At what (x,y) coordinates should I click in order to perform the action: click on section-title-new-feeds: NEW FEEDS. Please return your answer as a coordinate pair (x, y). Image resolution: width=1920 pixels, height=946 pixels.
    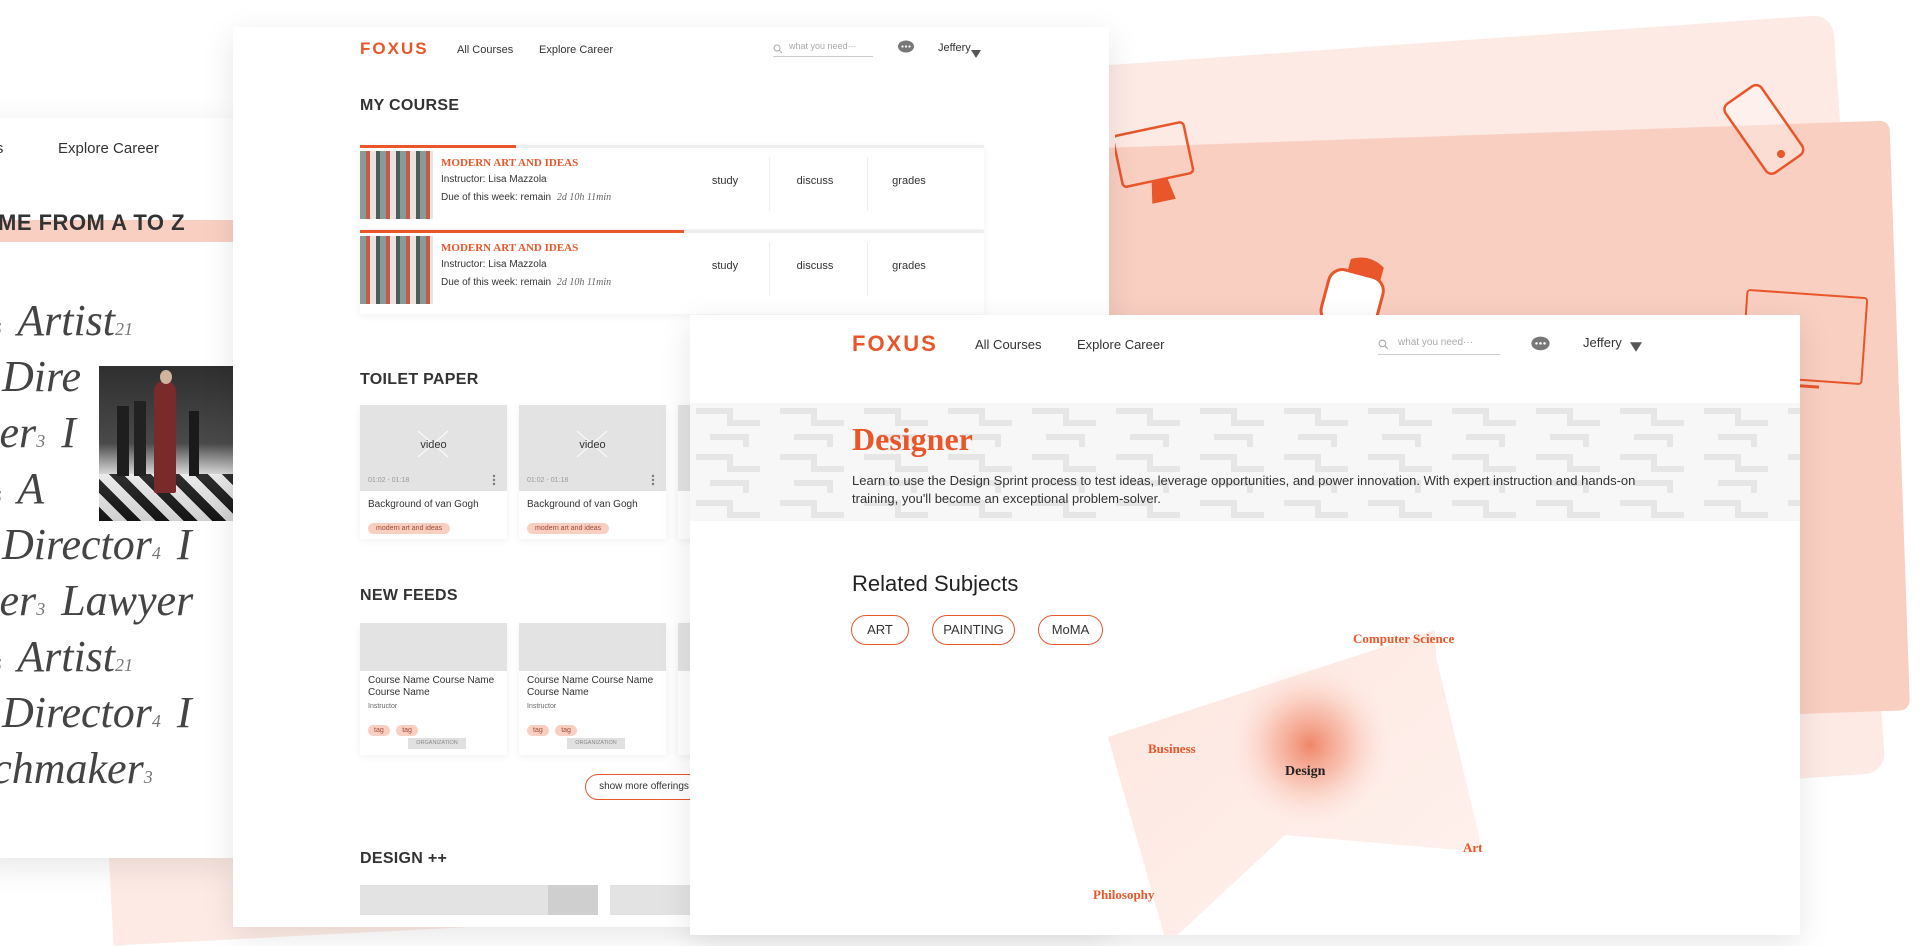
    Looking at the image, I should click on (409, 595).